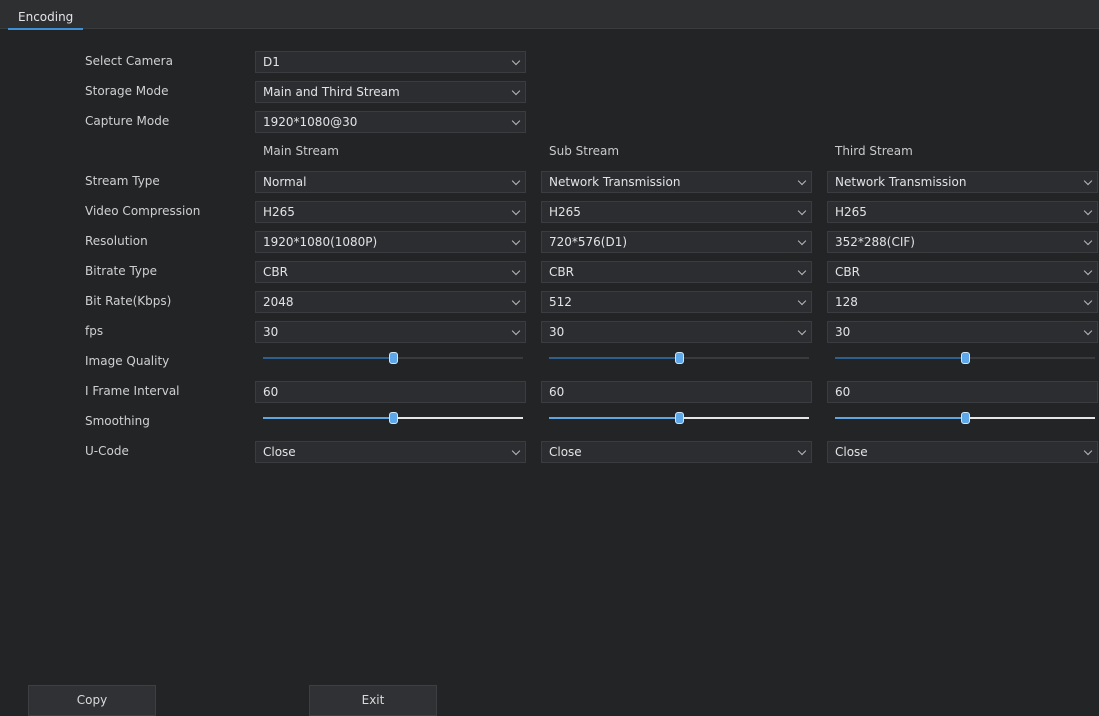  I want to click on select-camera-label: Select Camera, so click(129, 61).